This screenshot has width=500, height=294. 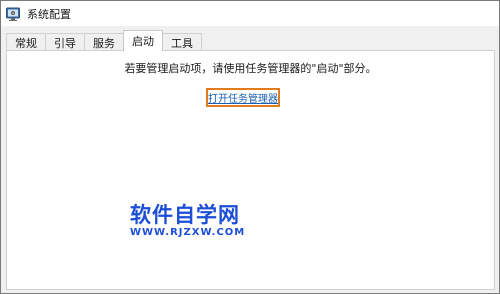 I want to click on task-manager-link-highlight: 打开任务管理器, so click(x=243, y=97).